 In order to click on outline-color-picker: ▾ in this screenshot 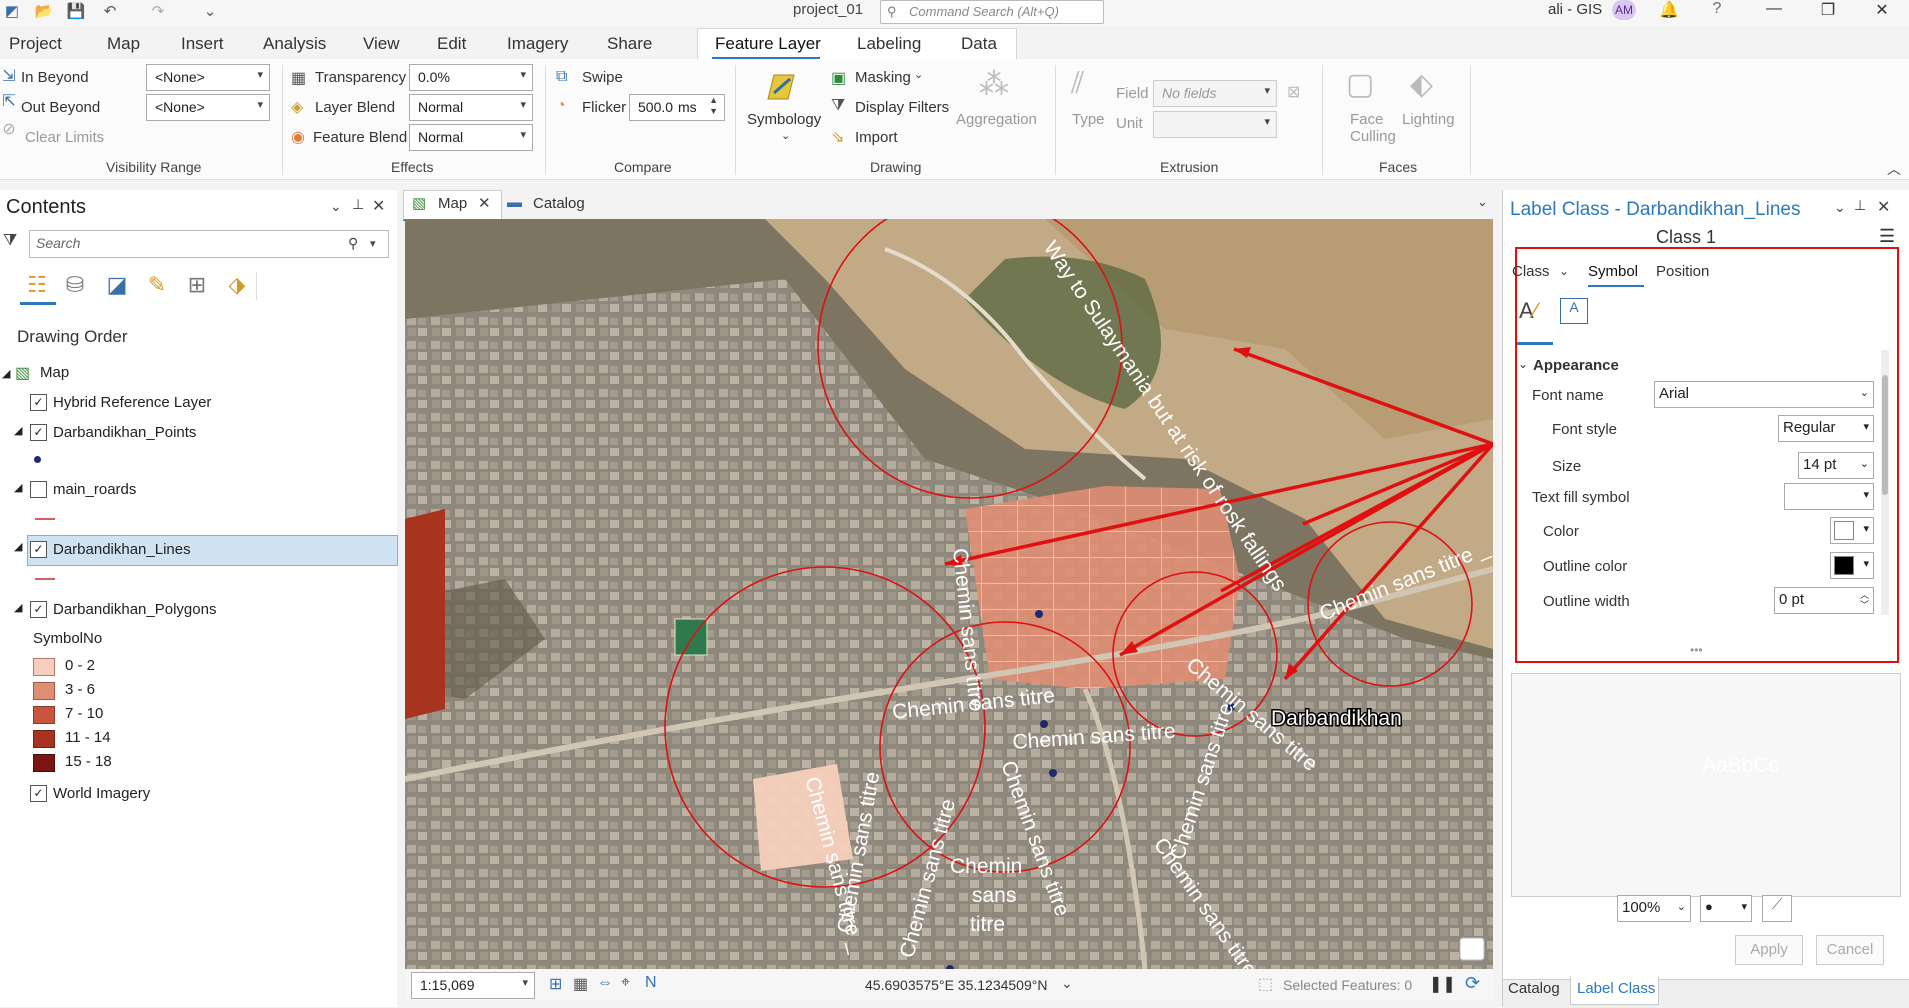, I will do `click(1852, 565)`.